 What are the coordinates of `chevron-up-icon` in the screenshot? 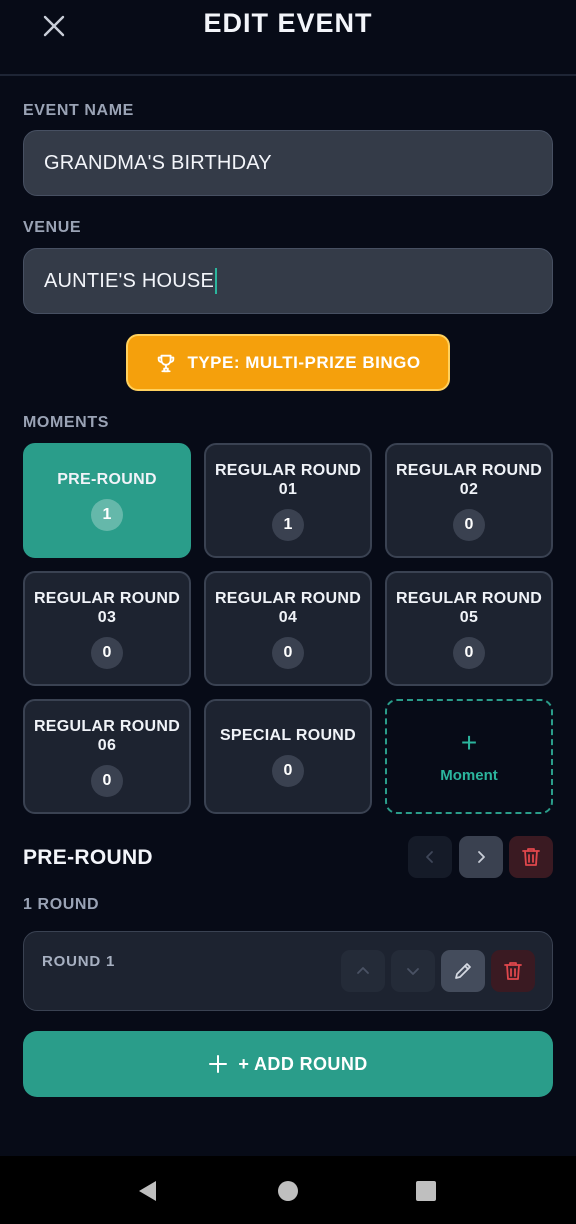 It's located at (363, 970).